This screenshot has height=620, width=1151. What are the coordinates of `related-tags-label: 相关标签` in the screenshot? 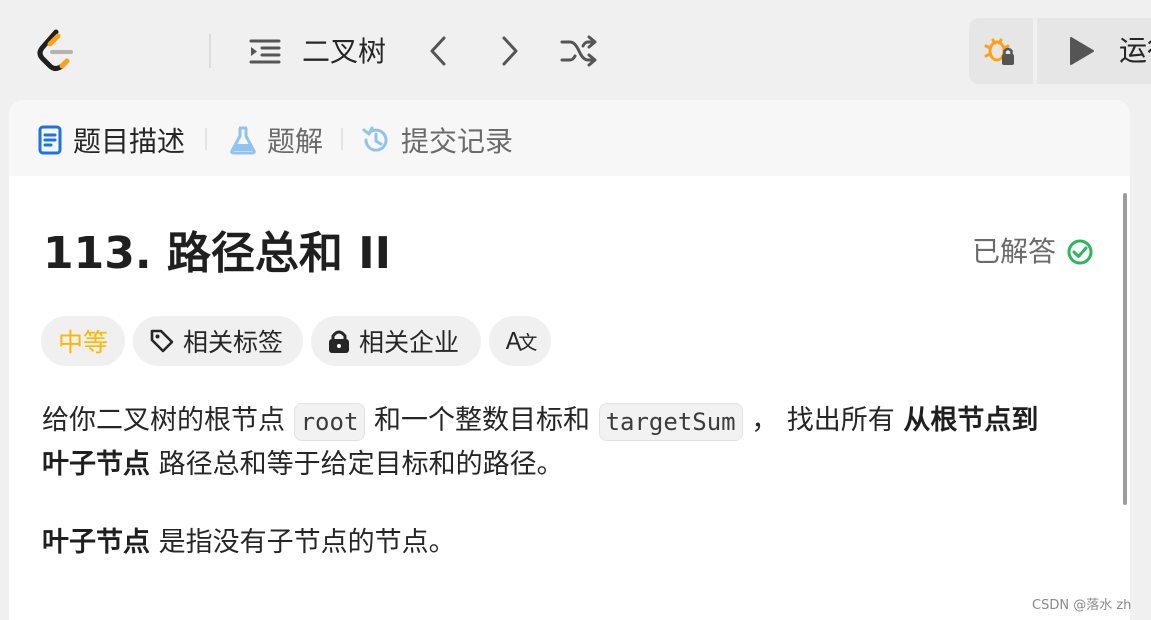 It's located at (233, 342).